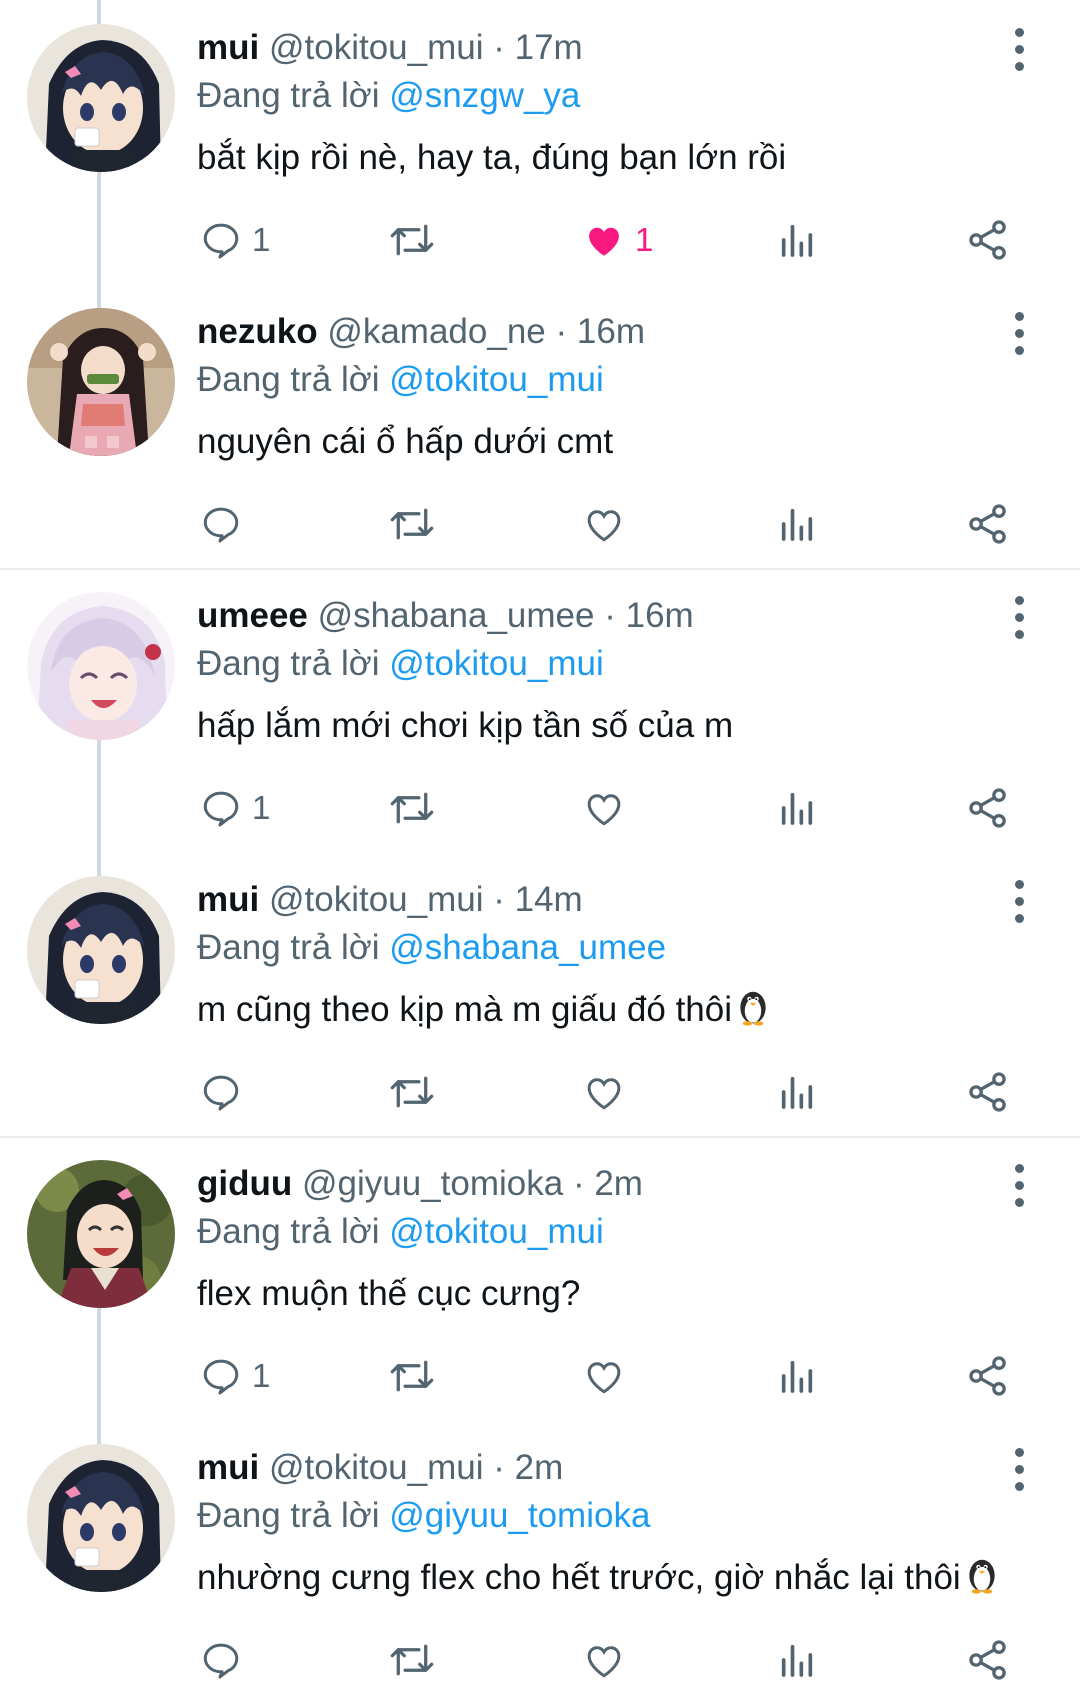 This screenshot has width=1080, height=1704. What do you see at coordinates (597, 158) in the screenshot?
I see `tweet-text: bắt kịp rồi nè, hay ta, đúng bạn lớn rồi` at bounding box center [597, 158].